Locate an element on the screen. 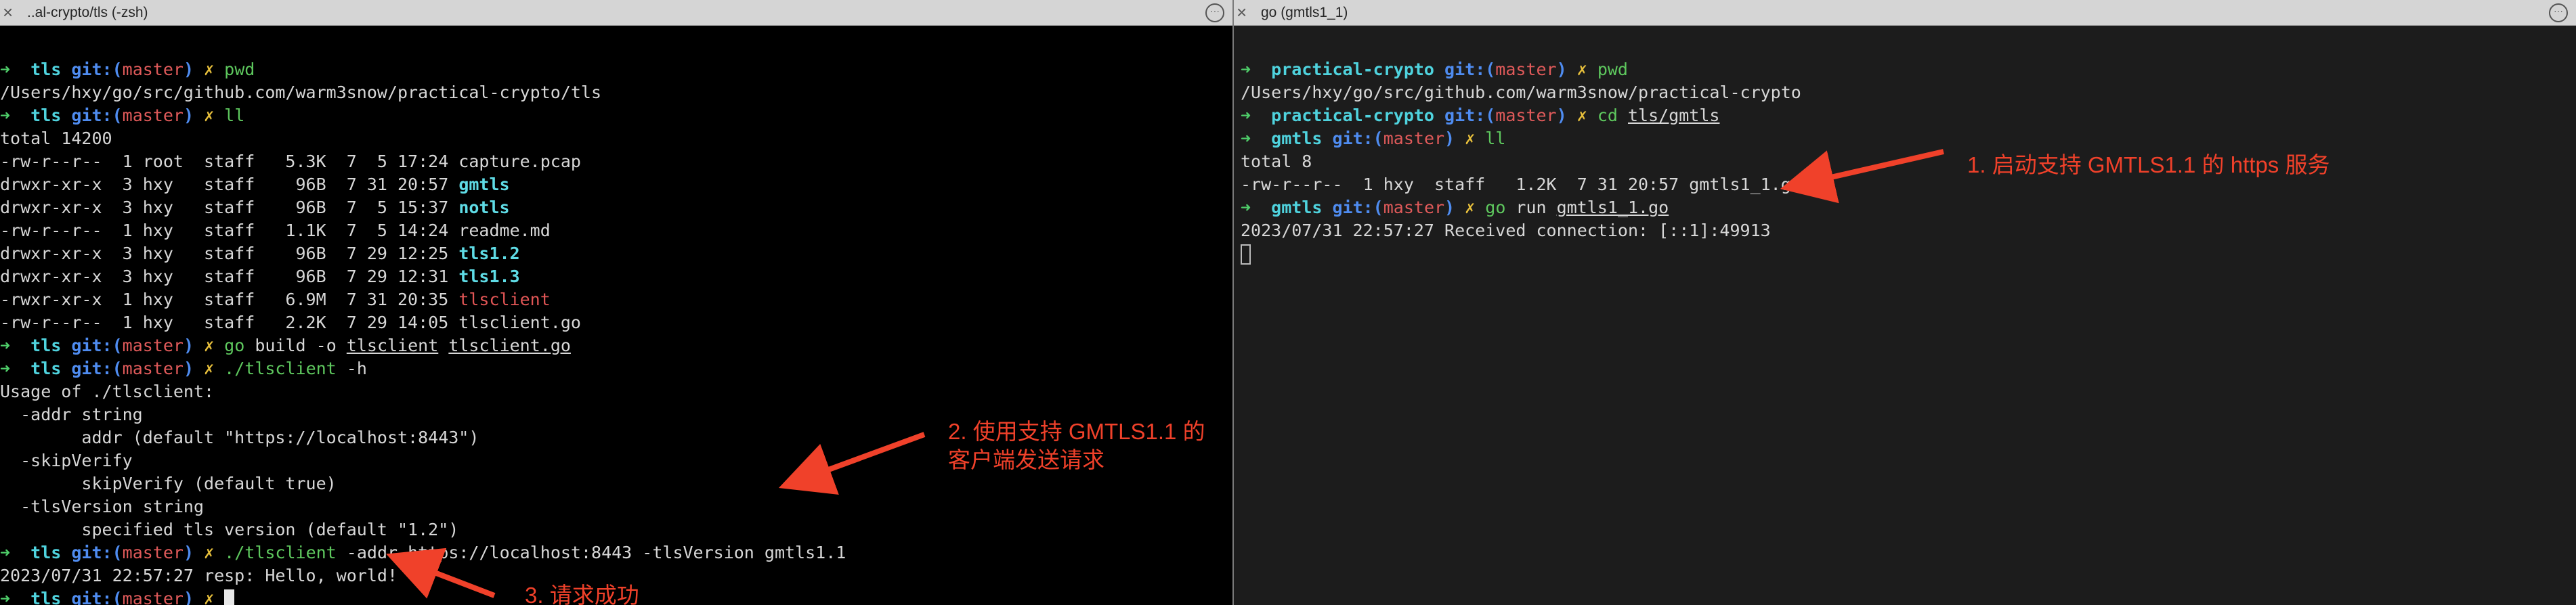  terminal-line: Usage of ./tlsclient: is located at coordinates (616, 391).